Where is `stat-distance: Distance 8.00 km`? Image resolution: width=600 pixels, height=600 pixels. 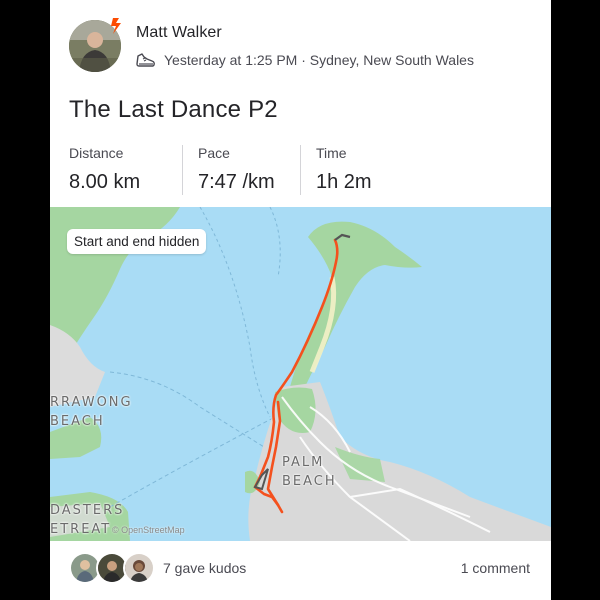 stat-distance: Distance 8.00 km is located at coordinates (125, 170).